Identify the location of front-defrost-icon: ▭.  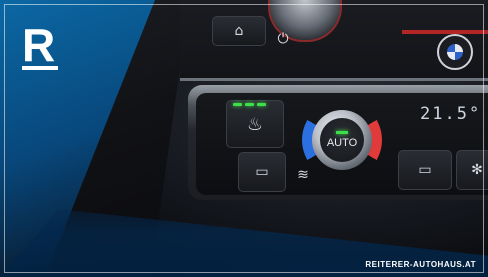
(425, 170).